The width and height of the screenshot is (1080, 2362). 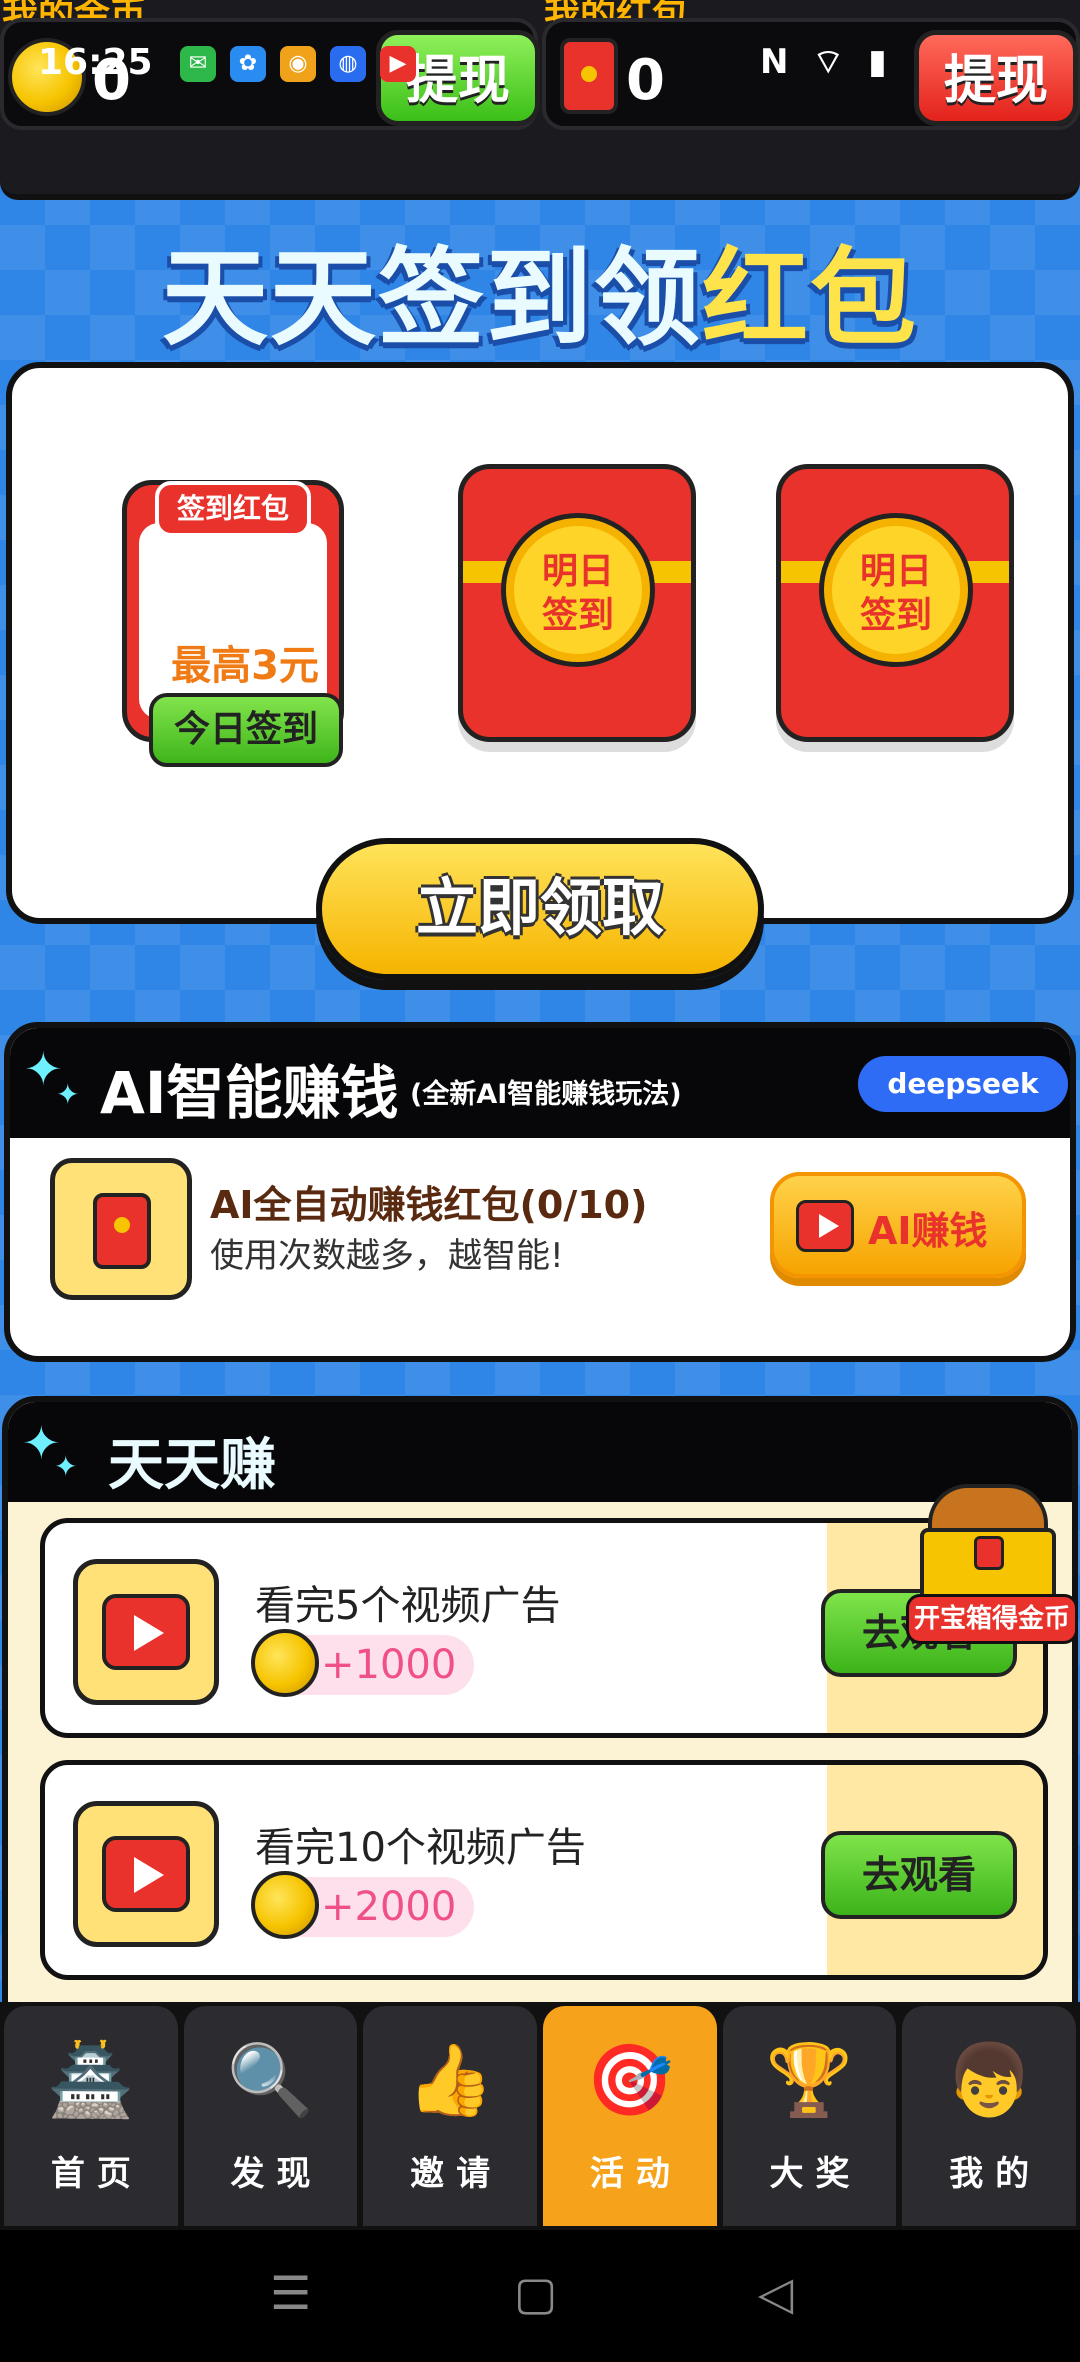 I want to click on day3-line2: 签到, so click(x=895, y=615).